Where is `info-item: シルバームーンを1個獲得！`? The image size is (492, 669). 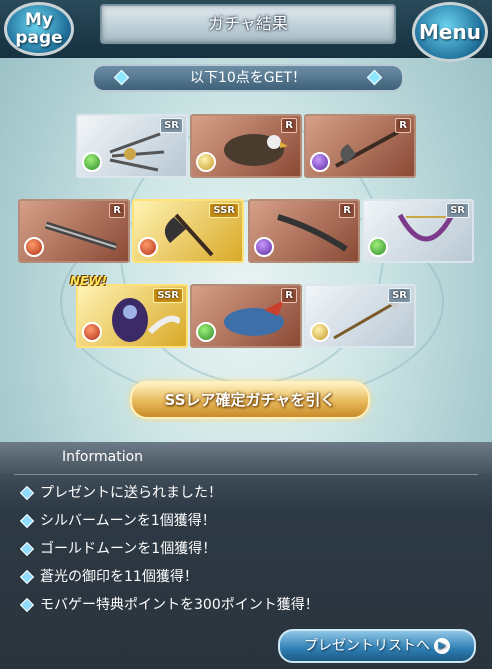
info-item: シルバームーンを1個獲得！ is located at coordinates (117, 521).